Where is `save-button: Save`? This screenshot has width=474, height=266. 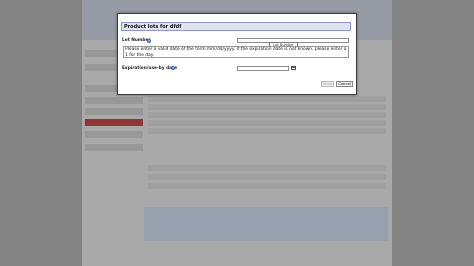 save-button: Save is located at coordinates (327, 84).